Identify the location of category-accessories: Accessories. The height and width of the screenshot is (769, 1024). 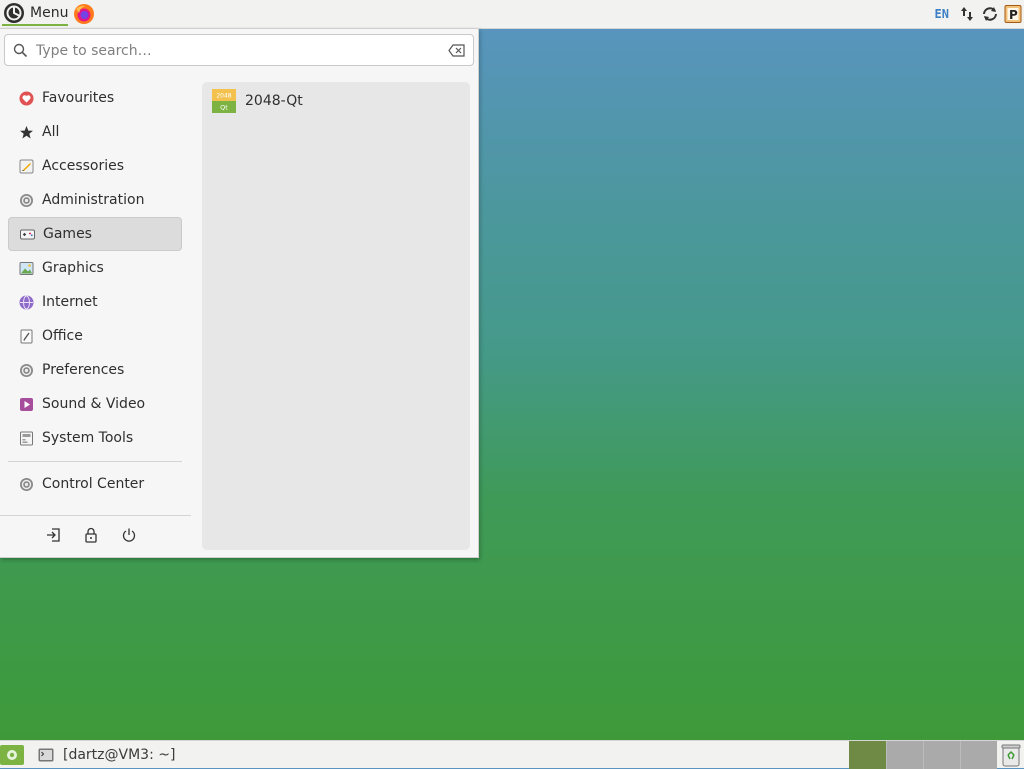
(95, 166).